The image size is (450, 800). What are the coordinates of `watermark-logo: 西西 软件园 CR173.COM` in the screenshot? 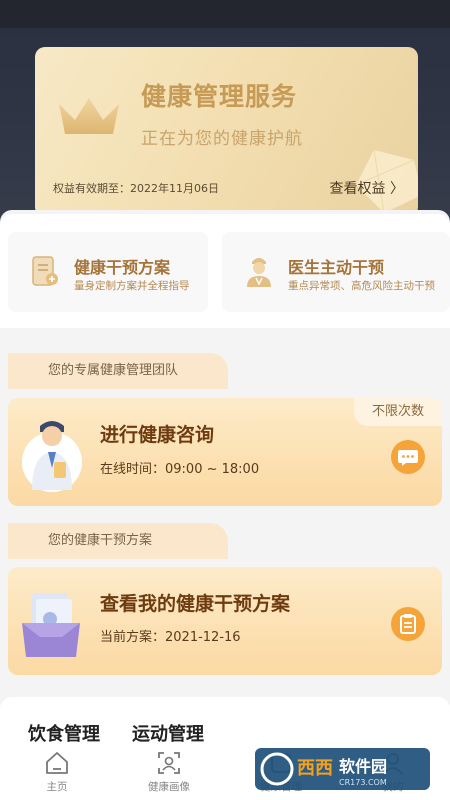 It's located at (342, 769).